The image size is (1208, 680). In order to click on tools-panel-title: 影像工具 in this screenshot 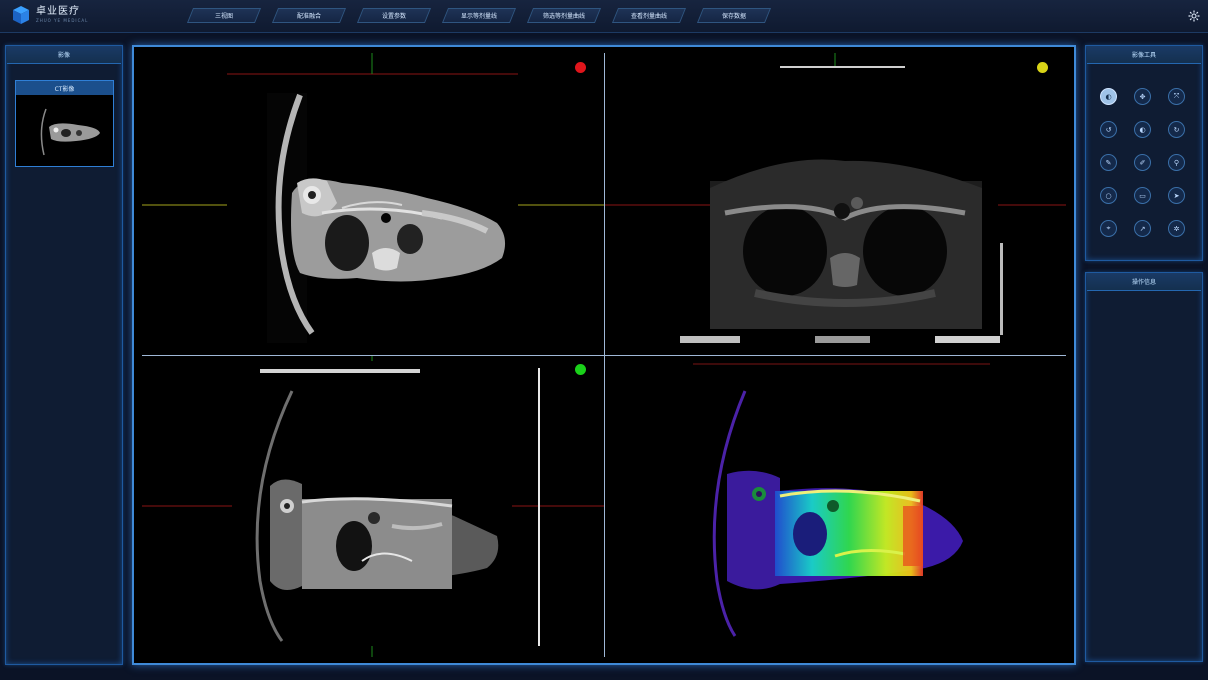, I will do `click(1144, 55)`.